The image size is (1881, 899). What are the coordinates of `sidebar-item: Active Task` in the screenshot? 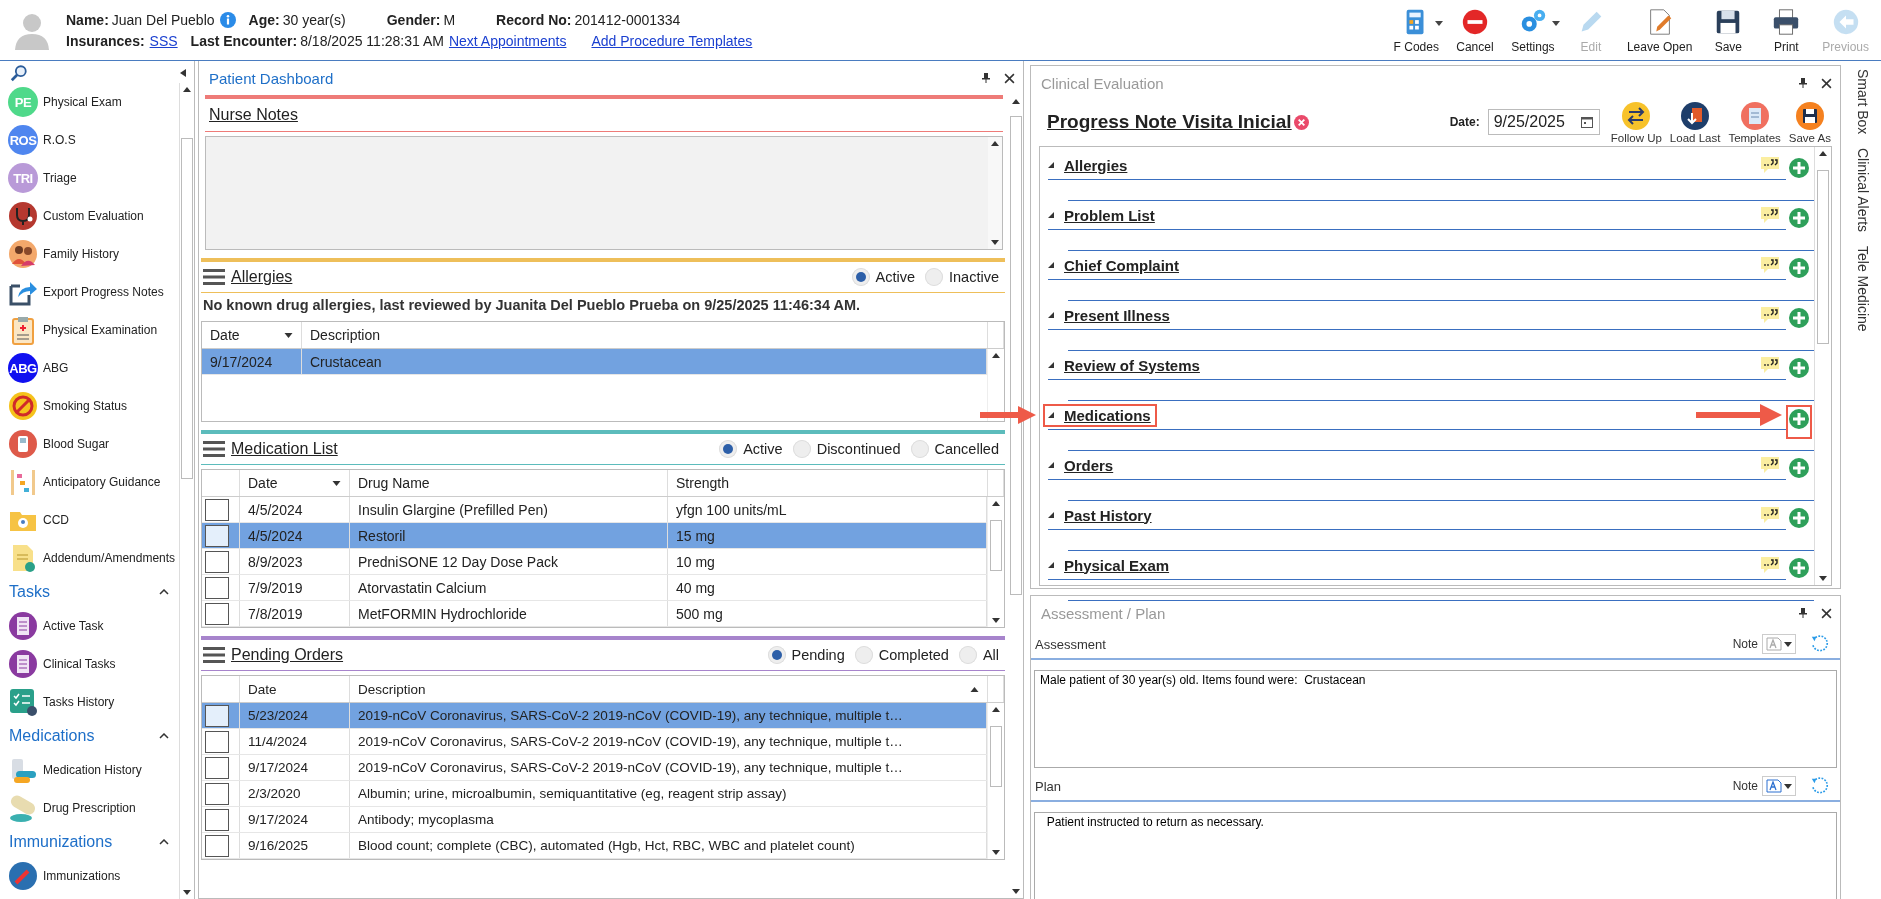 It's located at (93, 626).